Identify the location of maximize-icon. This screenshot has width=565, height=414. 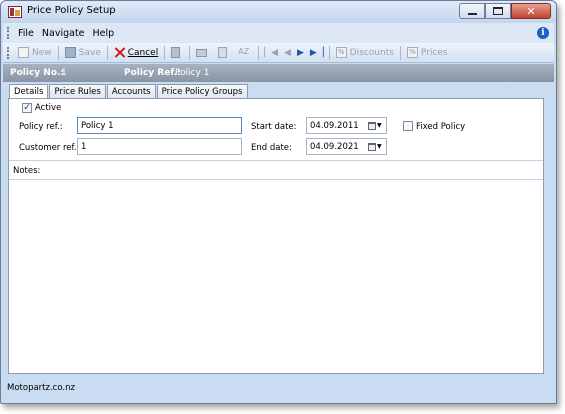
(498, 11).